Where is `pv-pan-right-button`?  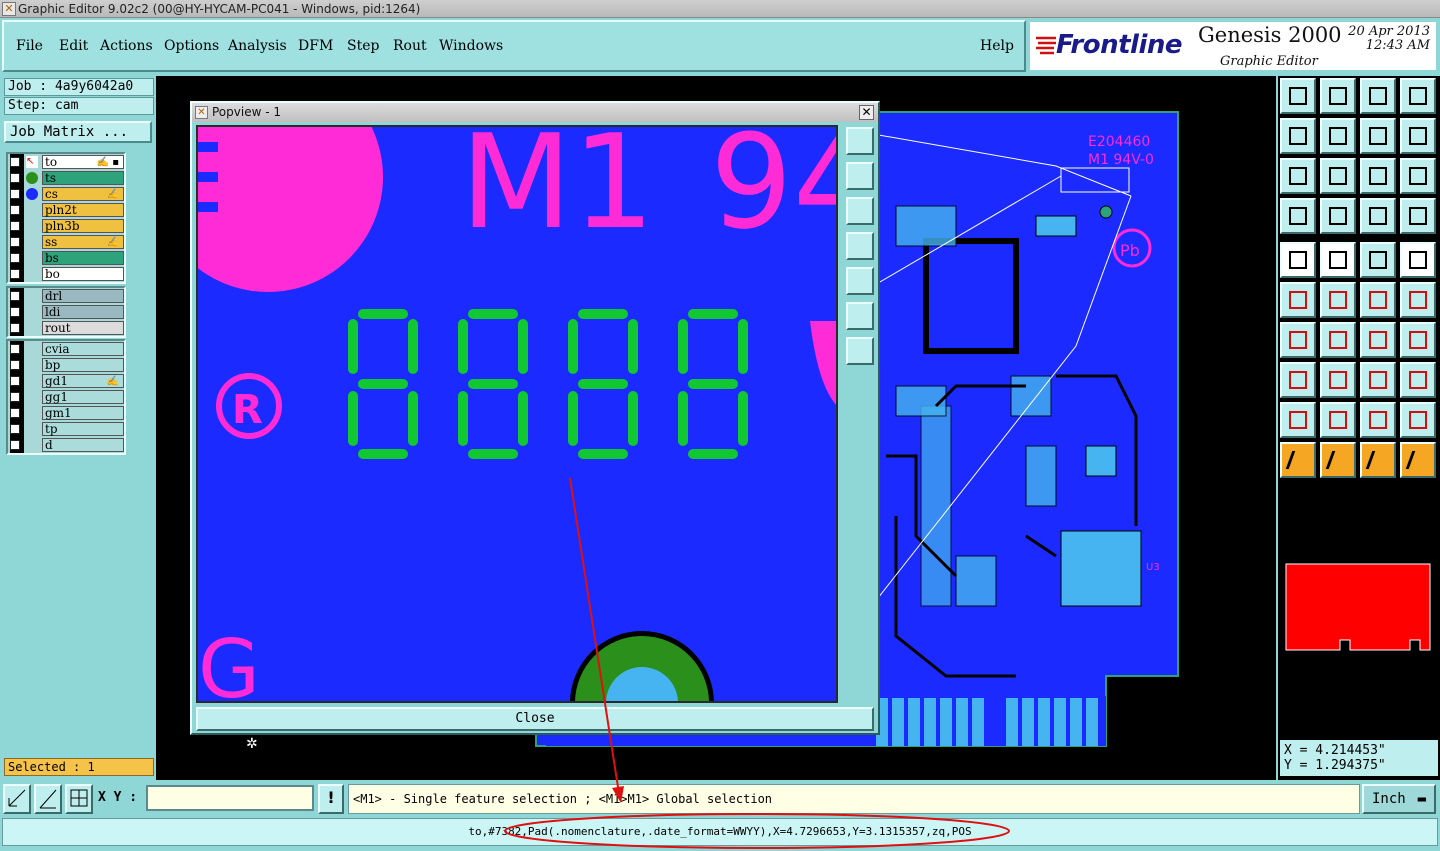 pv-pan-right-button is located at coordinates (860, 281).